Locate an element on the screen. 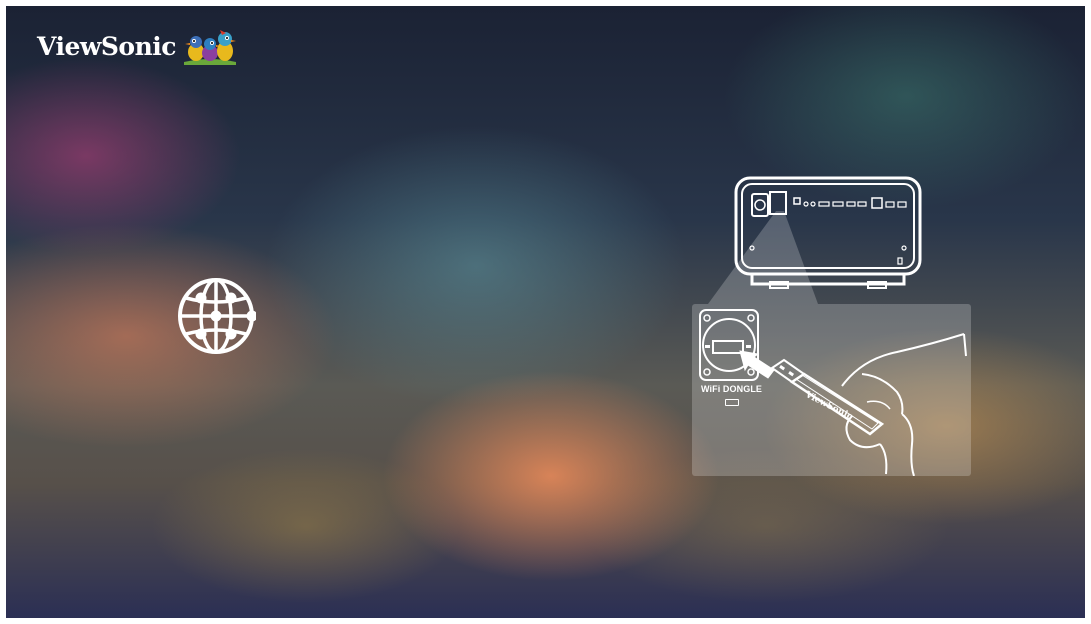  wifi-dongle-illustration-panel: WiFi DONGLE ViewSonic is located at coordinates (831, 390).